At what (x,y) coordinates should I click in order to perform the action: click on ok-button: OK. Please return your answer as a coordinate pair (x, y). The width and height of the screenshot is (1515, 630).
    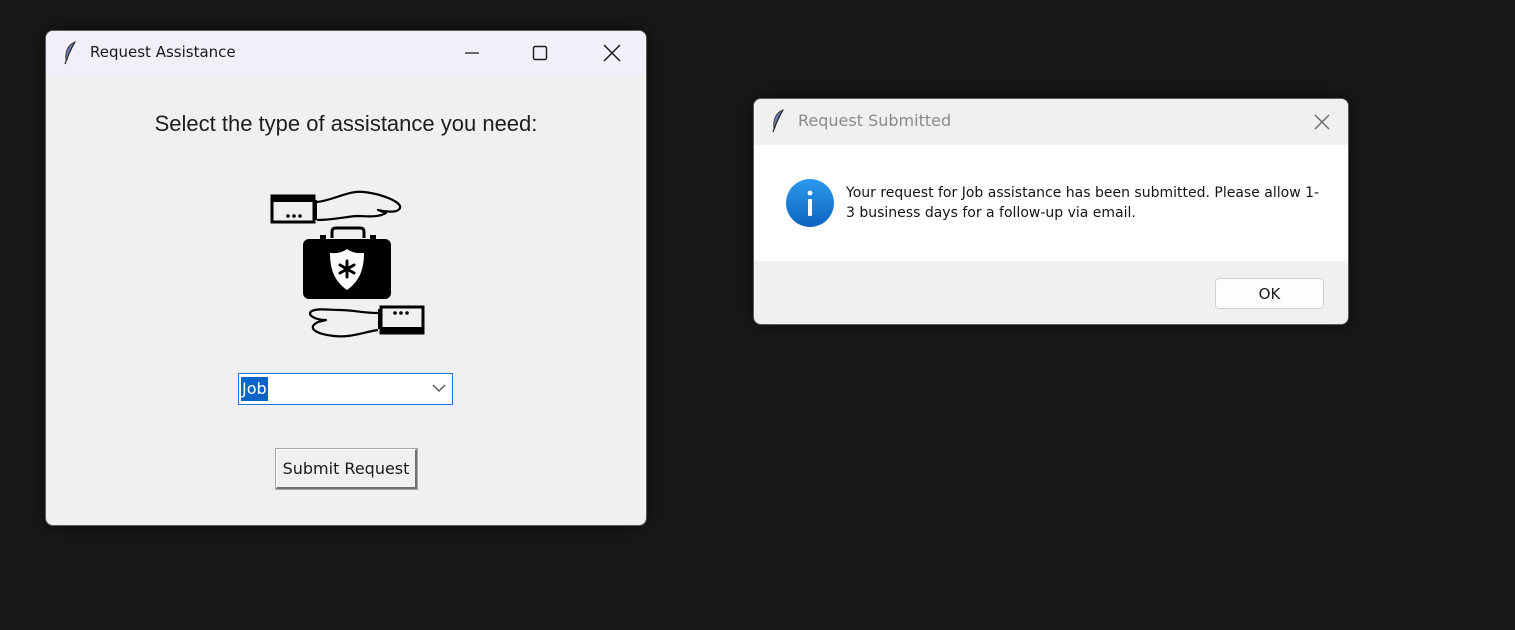
    Looking at the image, I should click on (1269, 293).